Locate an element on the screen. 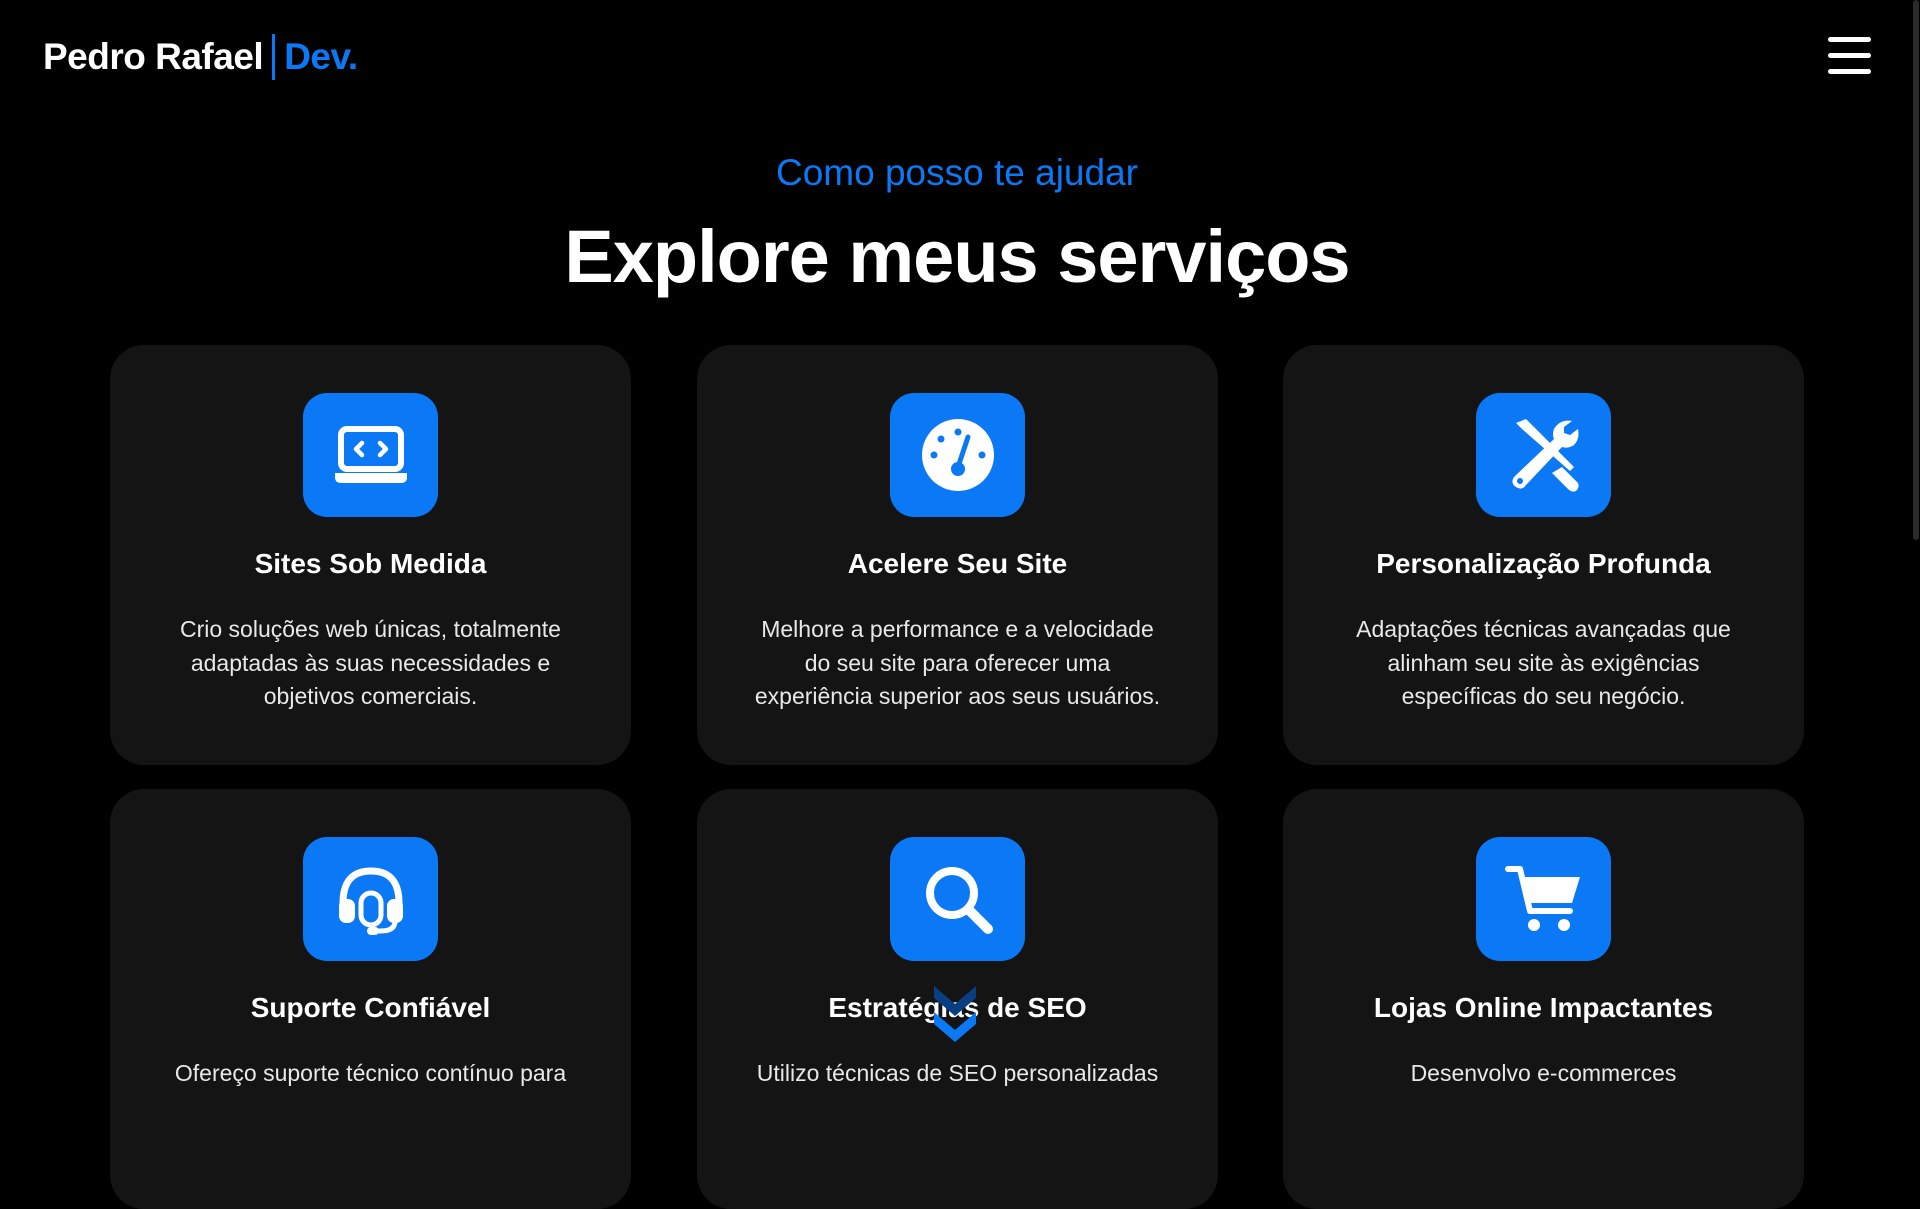  service-description: Utilizo técnicas de SEO personalizadas is located at coordinates (957, 1073).